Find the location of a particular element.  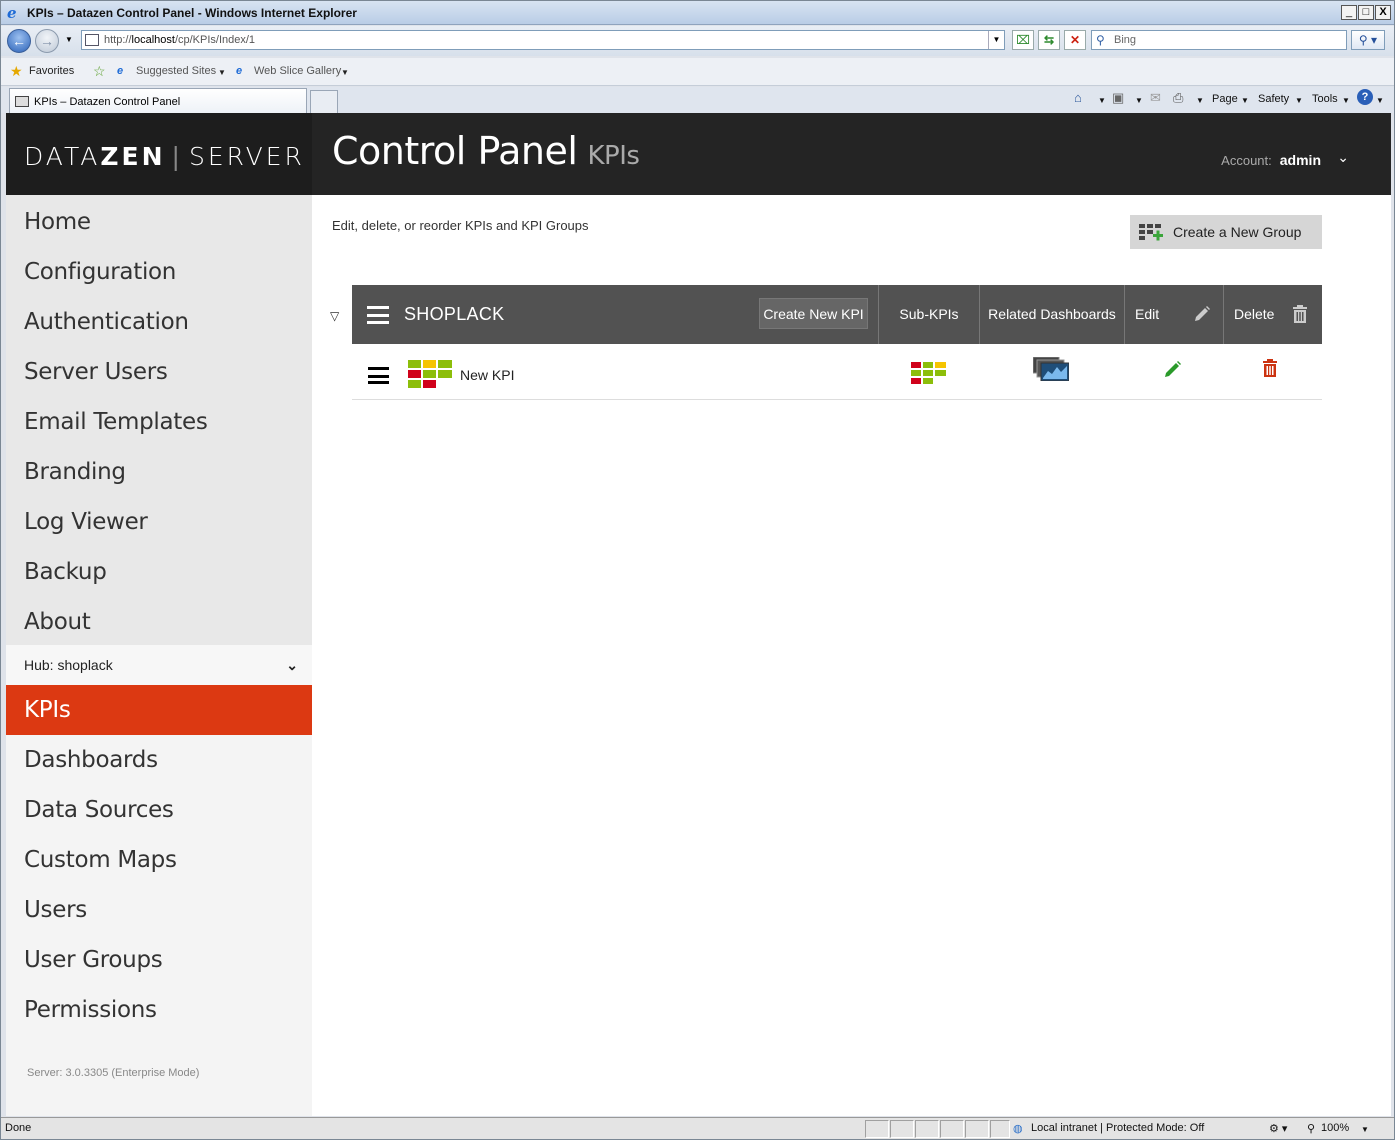

star-icon: ★ is located at coordinates (16, 71).